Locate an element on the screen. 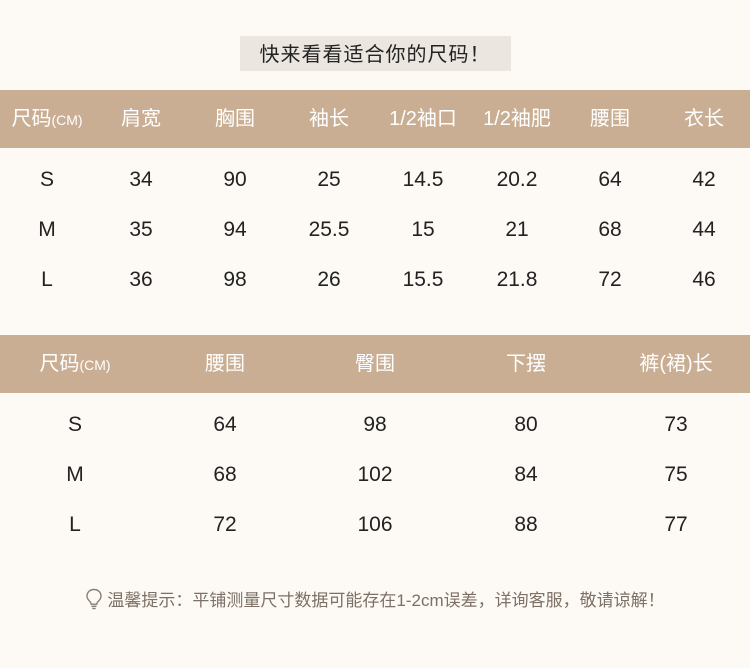 This screenshot has width=750, height=668. table1-header-shoulder: 肩宽 is located at coordinates (141, 119).